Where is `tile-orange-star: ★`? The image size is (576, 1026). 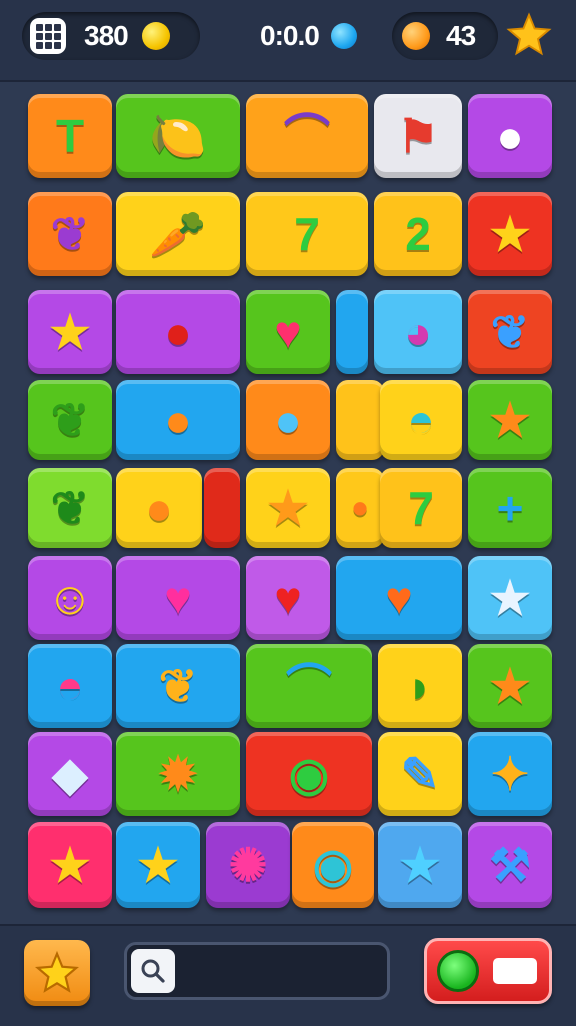 tile-orange-star: ★ is located at coordinates (510, 420).